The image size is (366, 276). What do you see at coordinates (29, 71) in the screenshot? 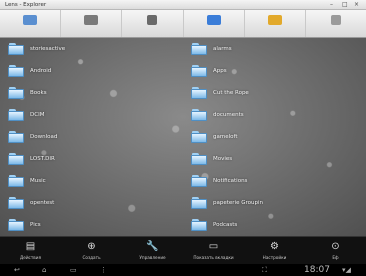
I see `folder-item: Android` at bounding box center [29, 71].